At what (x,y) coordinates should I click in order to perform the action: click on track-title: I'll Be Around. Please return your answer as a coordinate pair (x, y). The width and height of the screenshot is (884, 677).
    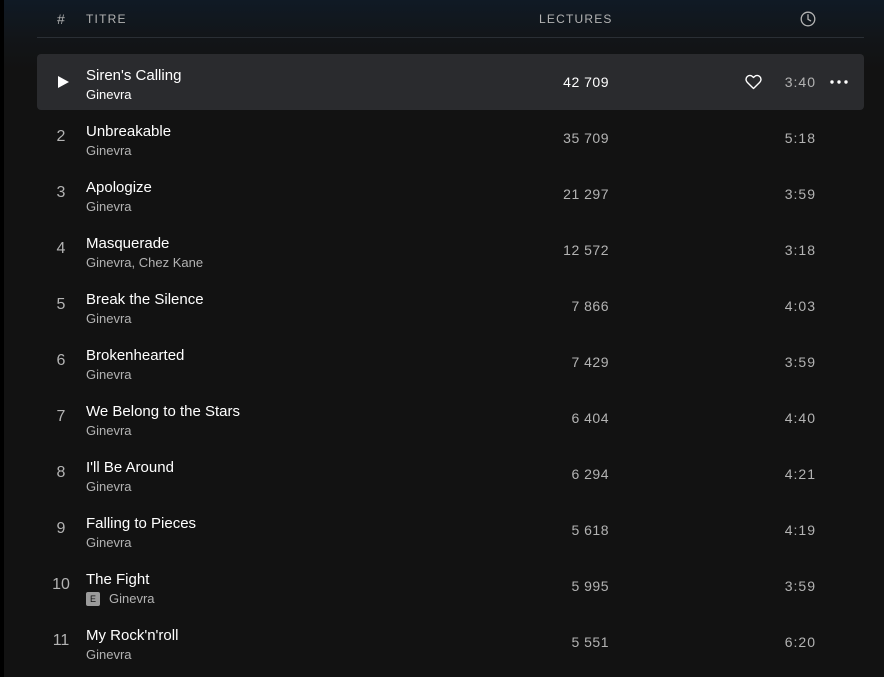
    Looking at the image, I should click on (130, 467).